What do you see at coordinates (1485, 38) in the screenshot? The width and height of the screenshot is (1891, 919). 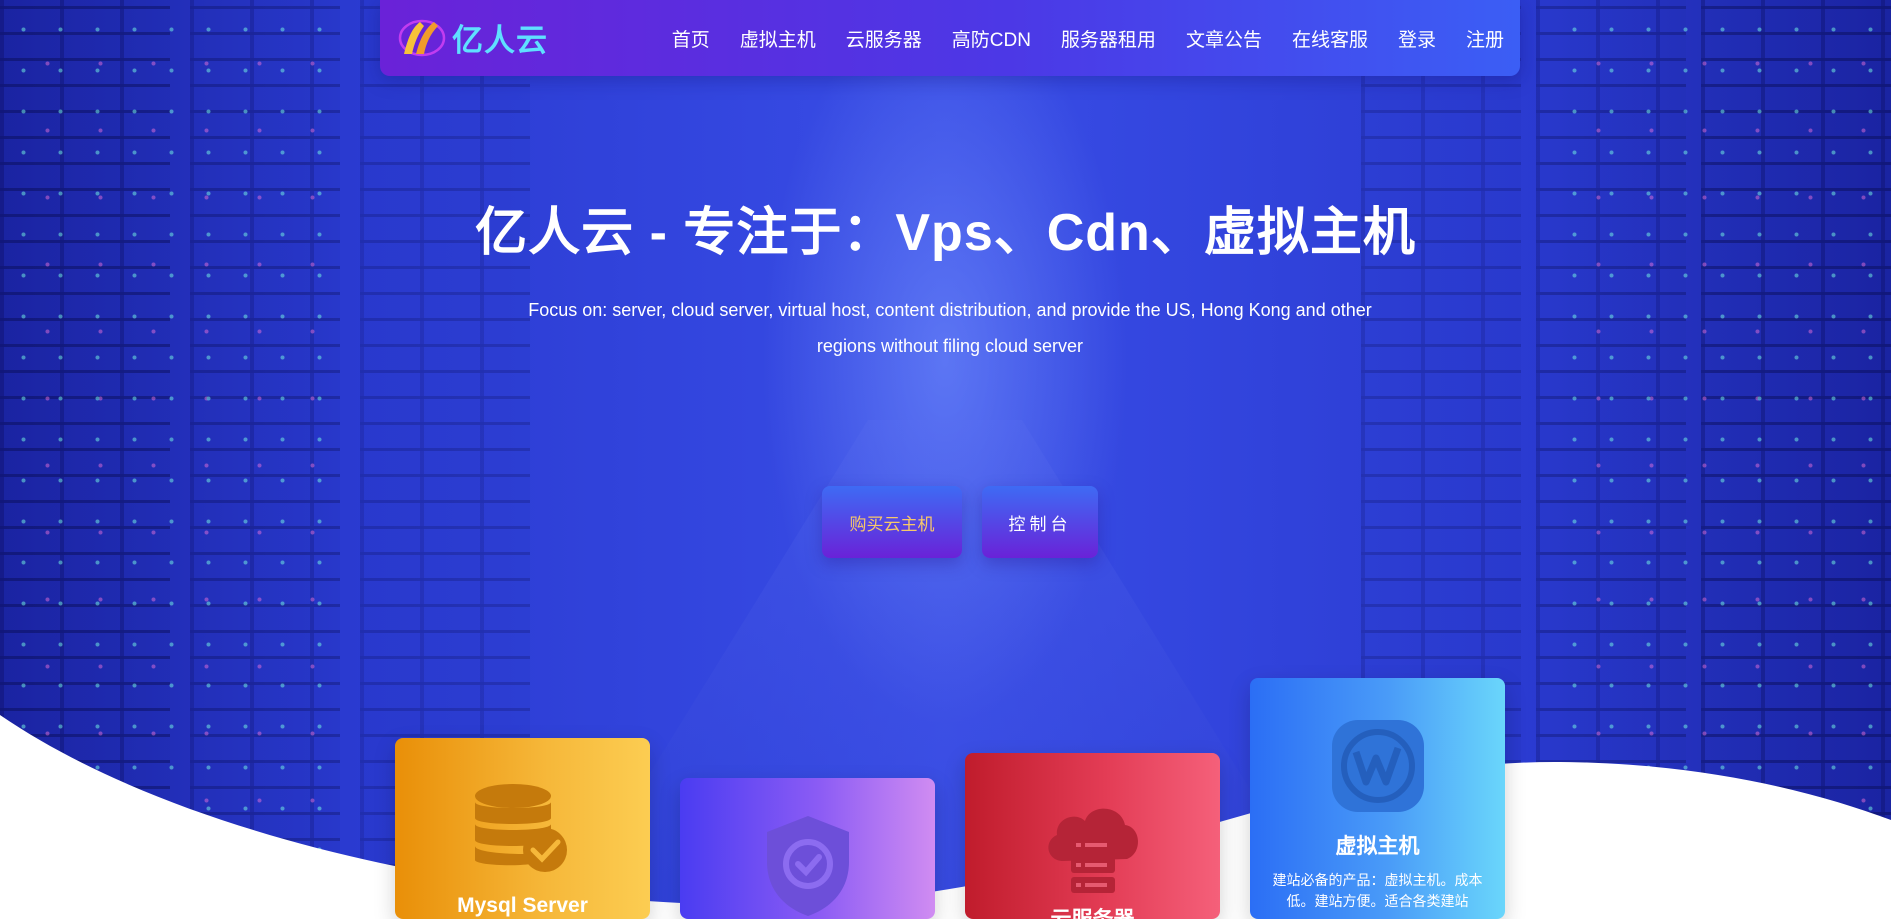 I see `nav-register: 注册` at bounding box center [1485, 38].